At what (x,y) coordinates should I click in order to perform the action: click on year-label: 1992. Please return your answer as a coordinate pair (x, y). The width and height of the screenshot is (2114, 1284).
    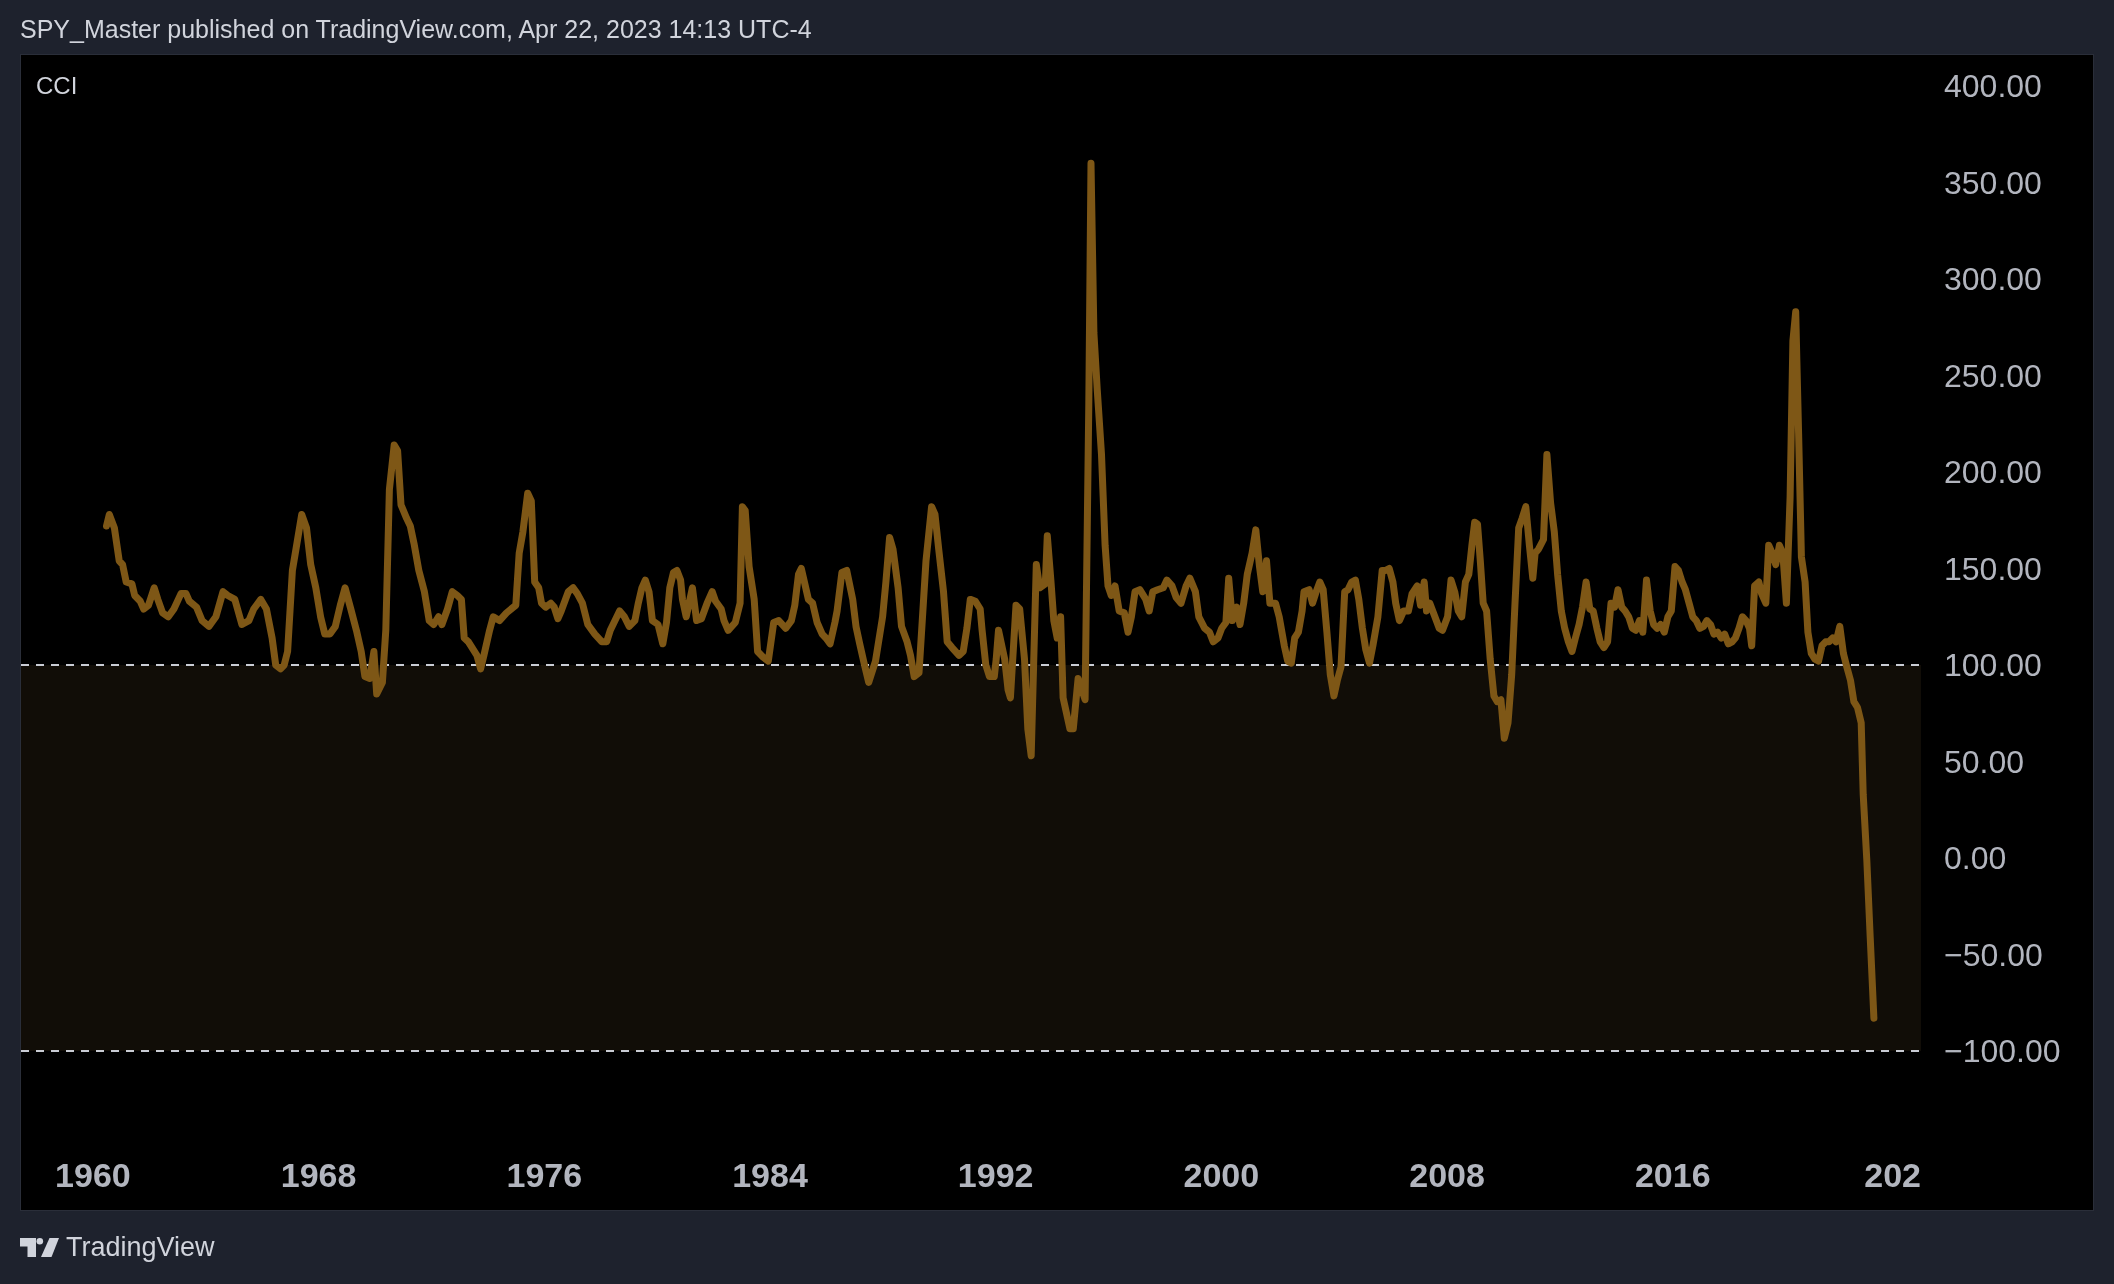
    Looking at the image, I should click on (995, 1175).